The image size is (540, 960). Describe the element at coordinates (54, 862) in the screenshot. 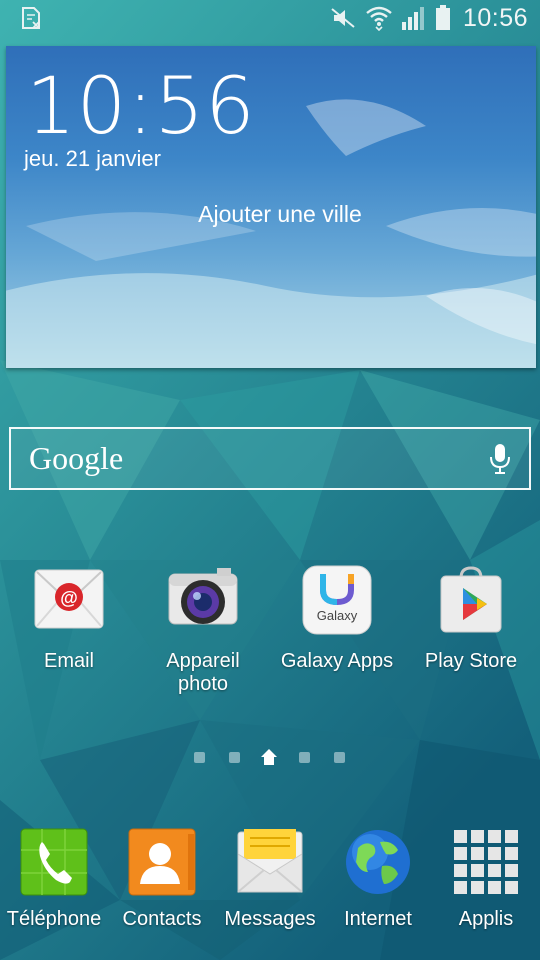

I see `phone-icon` at that location.